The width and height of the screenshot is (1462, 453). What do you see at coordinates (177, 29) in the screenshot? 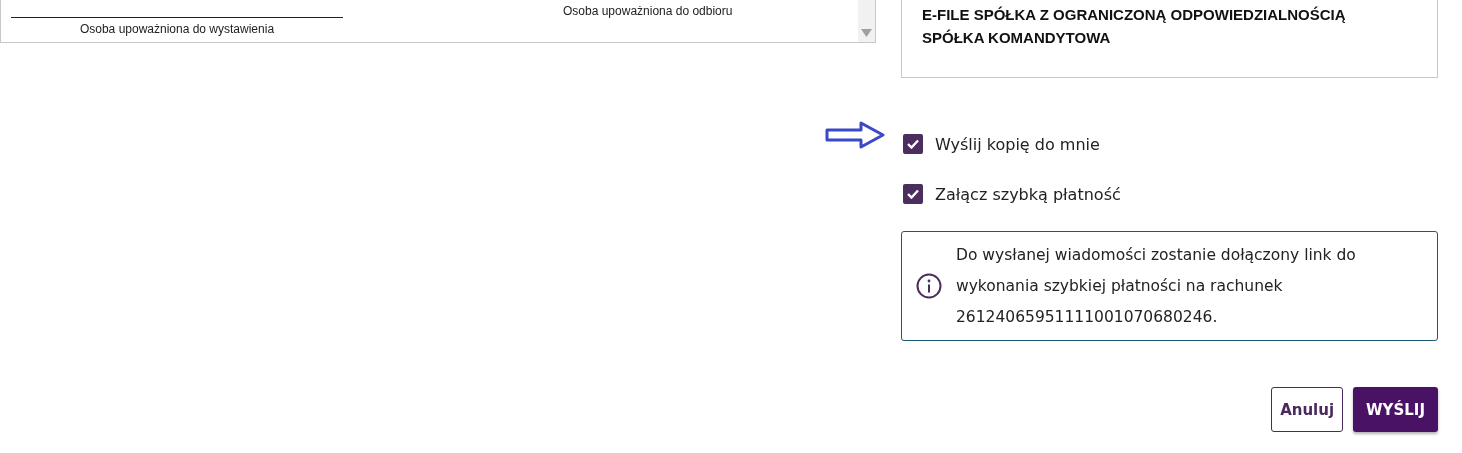
I see `signature-caption: Osoba upoważniona do wystawienia` at bounding box center [177, 29].